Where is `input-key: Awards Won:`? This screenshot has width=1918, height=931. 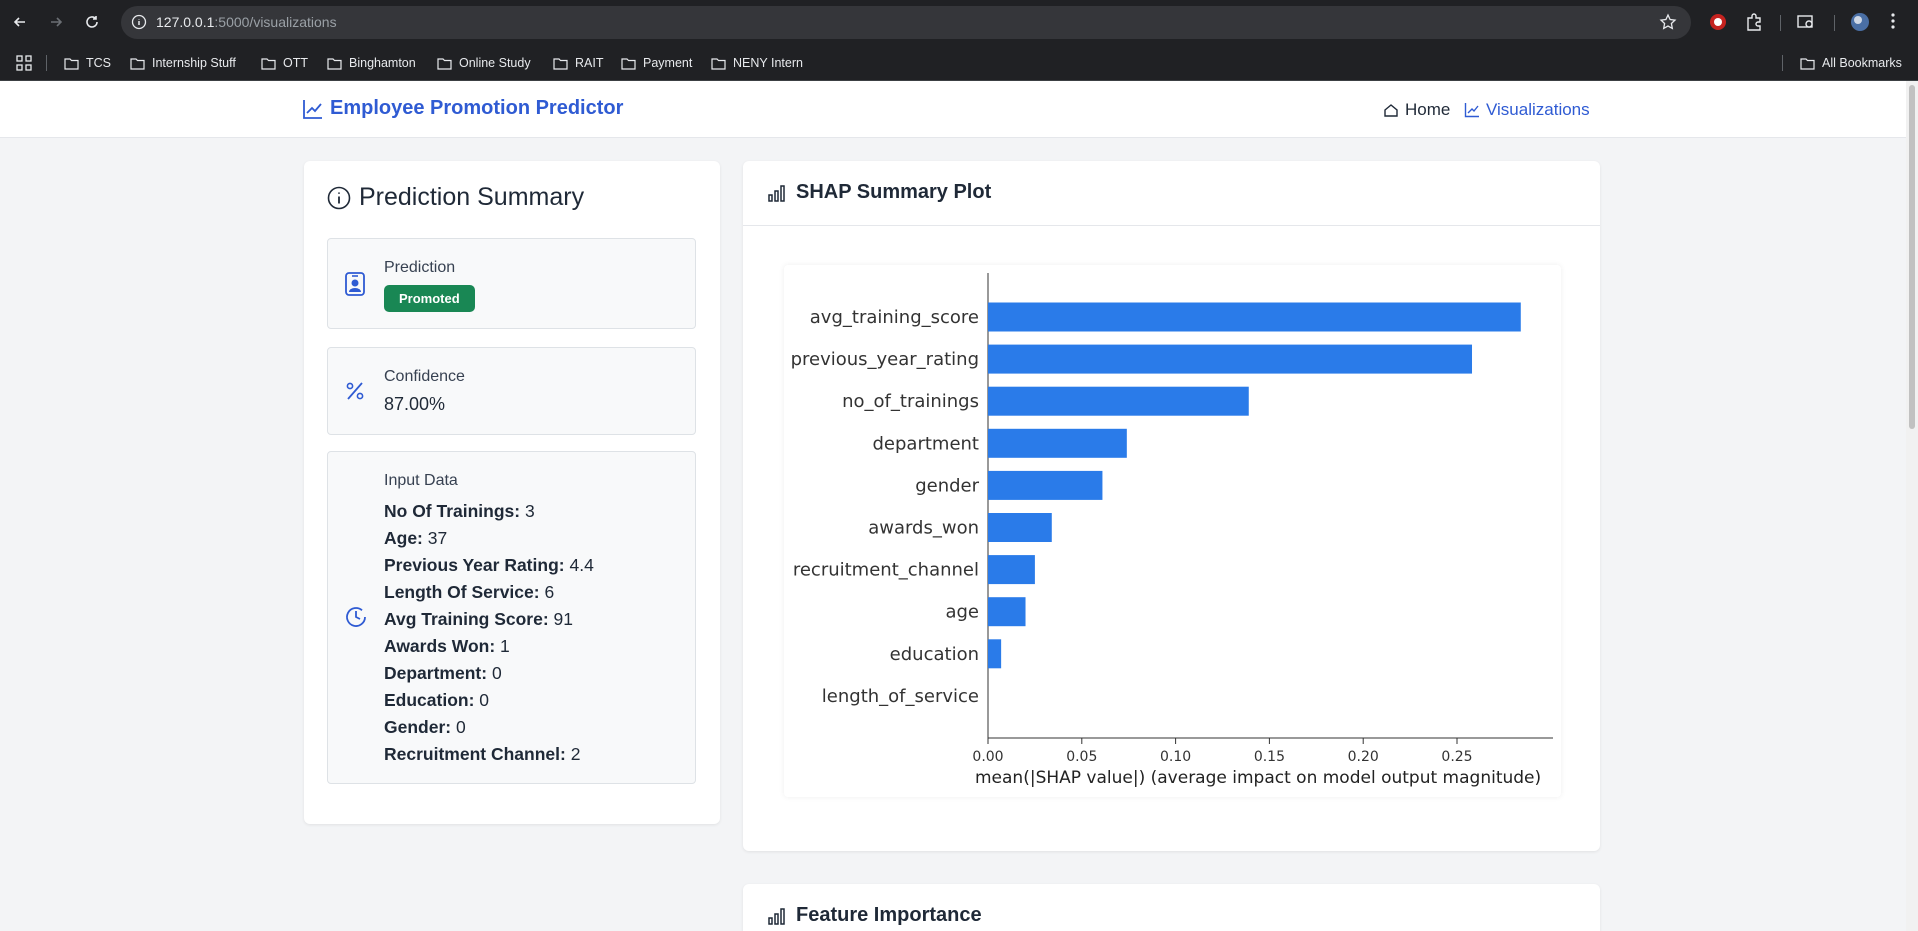
input-key: Awards Won: is located at coordinates (440, 646).